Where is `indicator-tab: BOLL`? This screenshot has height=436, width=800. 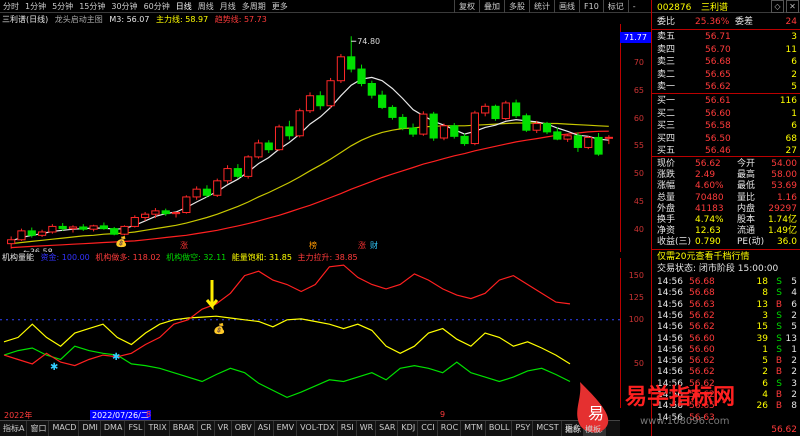
indicator-tab: BOLL is located at coordinates (499, 428).